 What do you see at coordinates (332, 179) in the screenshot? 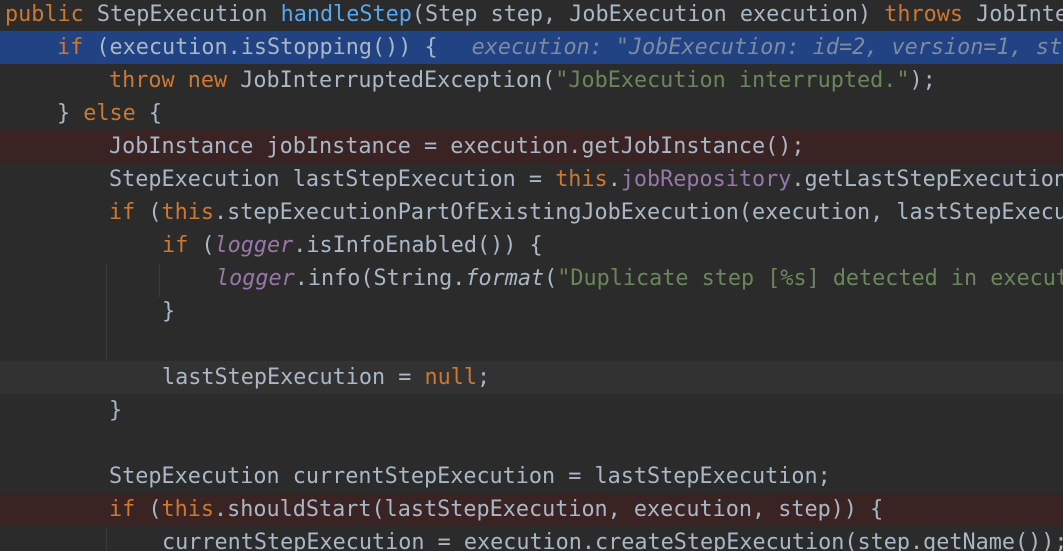
I see `code-token: StepExecution lastStepExecution =` at bounding box center [332, 179].